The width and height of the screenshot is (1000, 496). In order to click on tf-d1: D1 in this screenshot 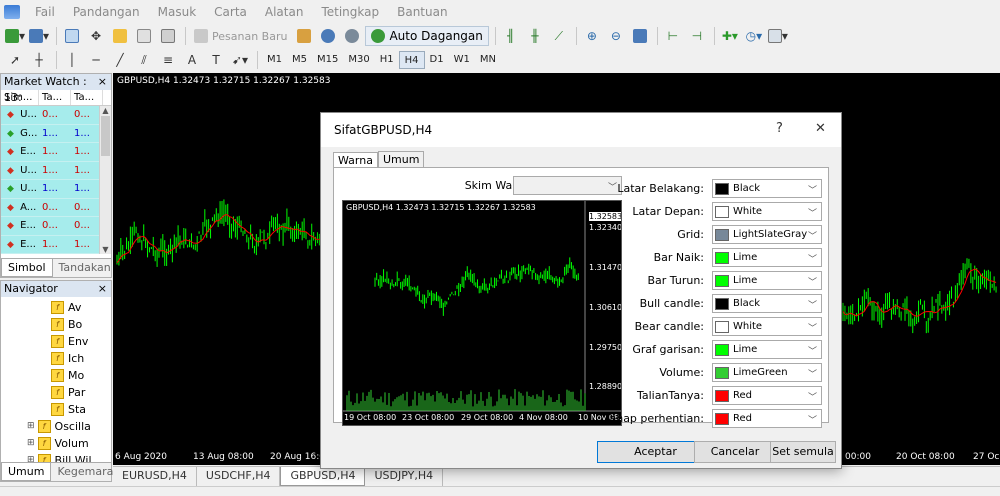, I will do `click(437, 60)`.